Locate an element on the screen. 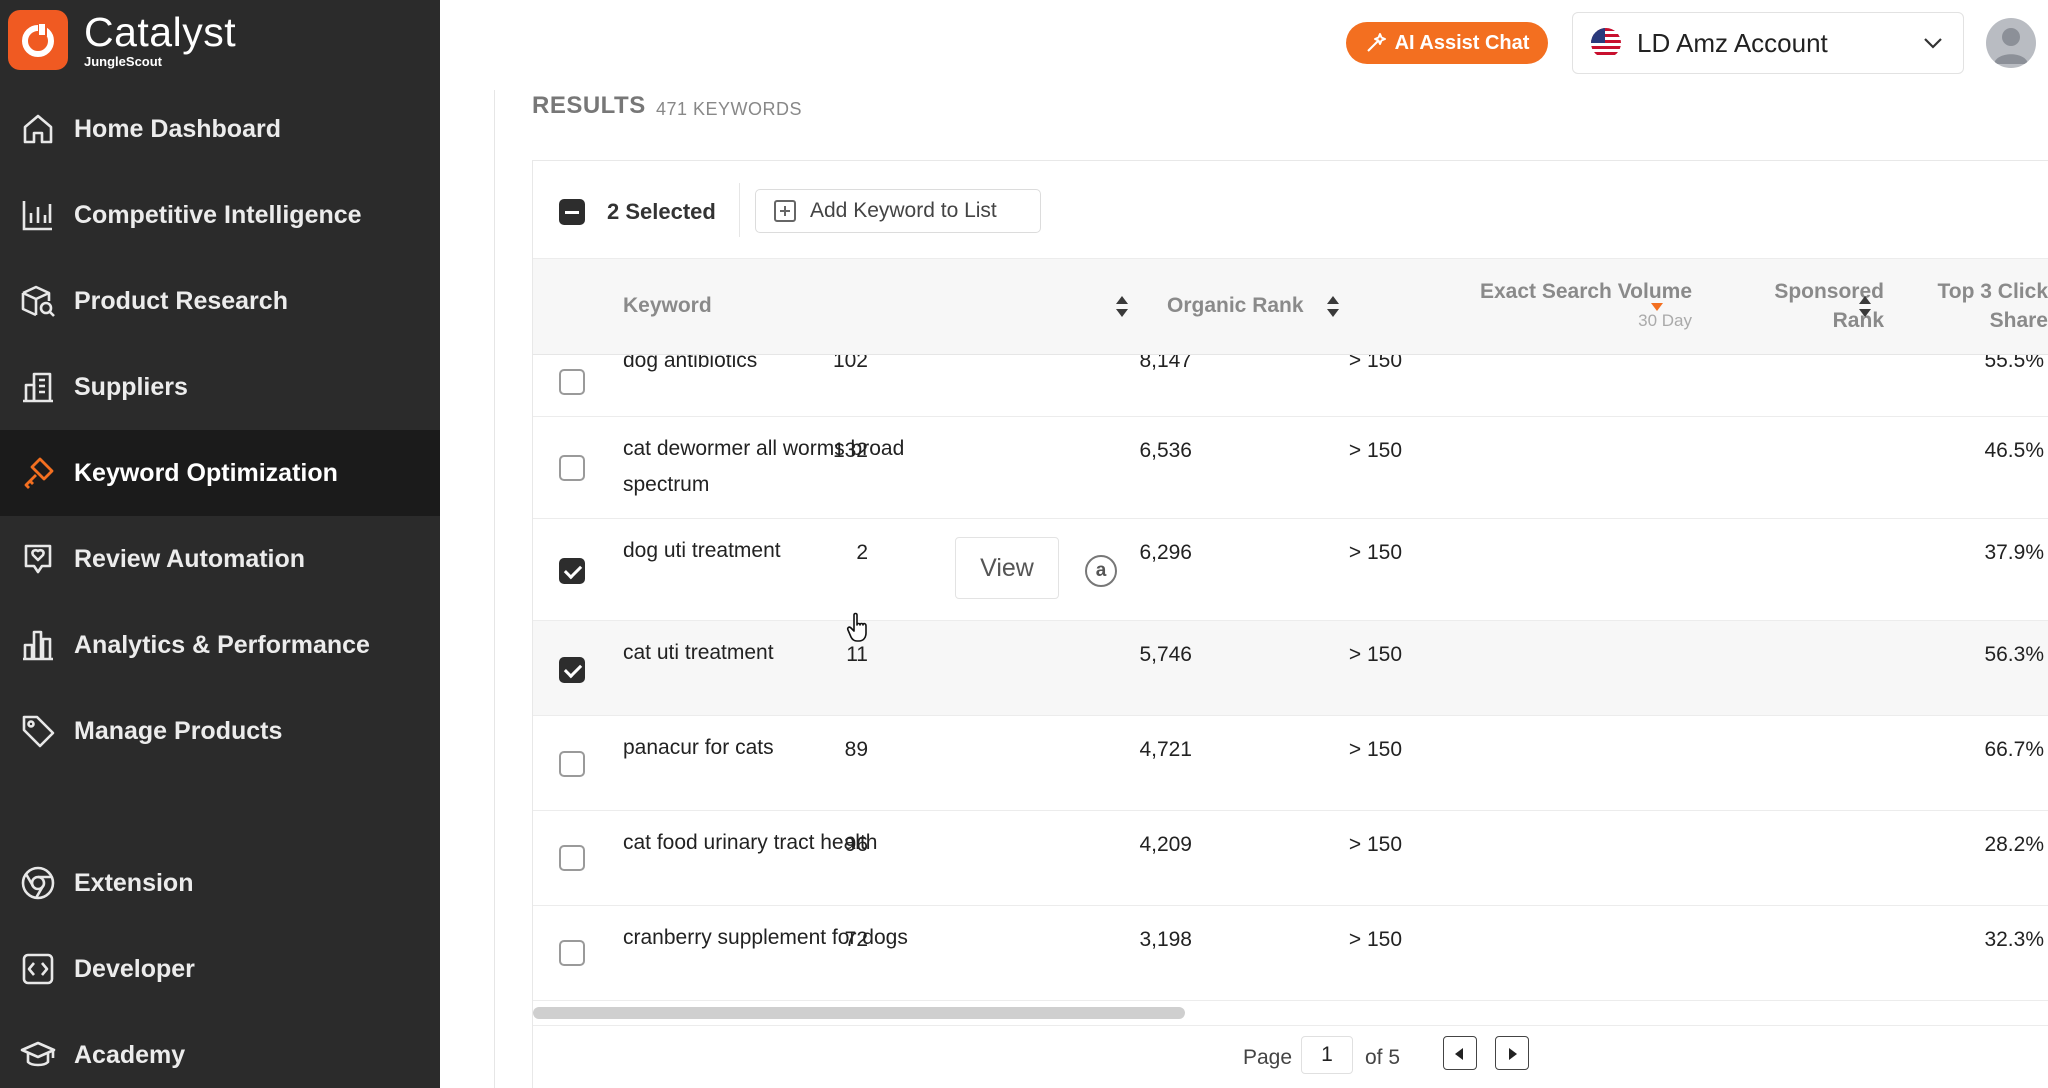 Image resolution: width=2048 pixels, height=1088 pixels. sidebar-item-suppliers: Suppliers is located at coordinates (220, 387).